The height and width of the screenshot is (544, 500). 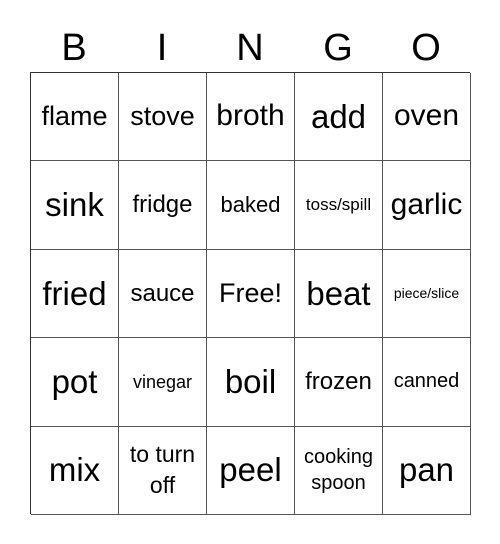 I want to click on header-letter-g: G, so click(x=338, y=48).